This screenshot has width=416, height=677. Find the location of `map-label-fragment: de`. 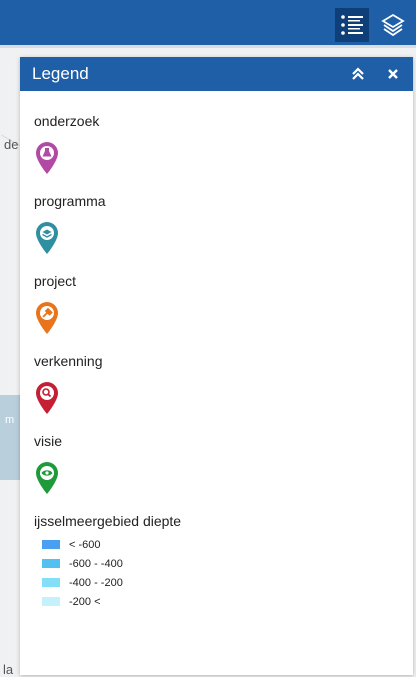

map-label-fragment: de is located at coordinates (11, 144).